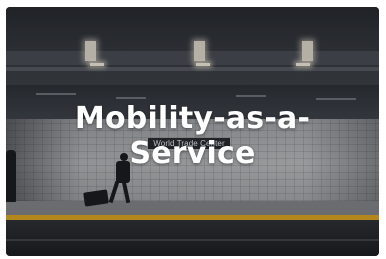  What do you see at coordinates (192, 118) in the screenshot?
I see `hero-title-line1: Mobility-as-a-` at bounding box center [192, 118].